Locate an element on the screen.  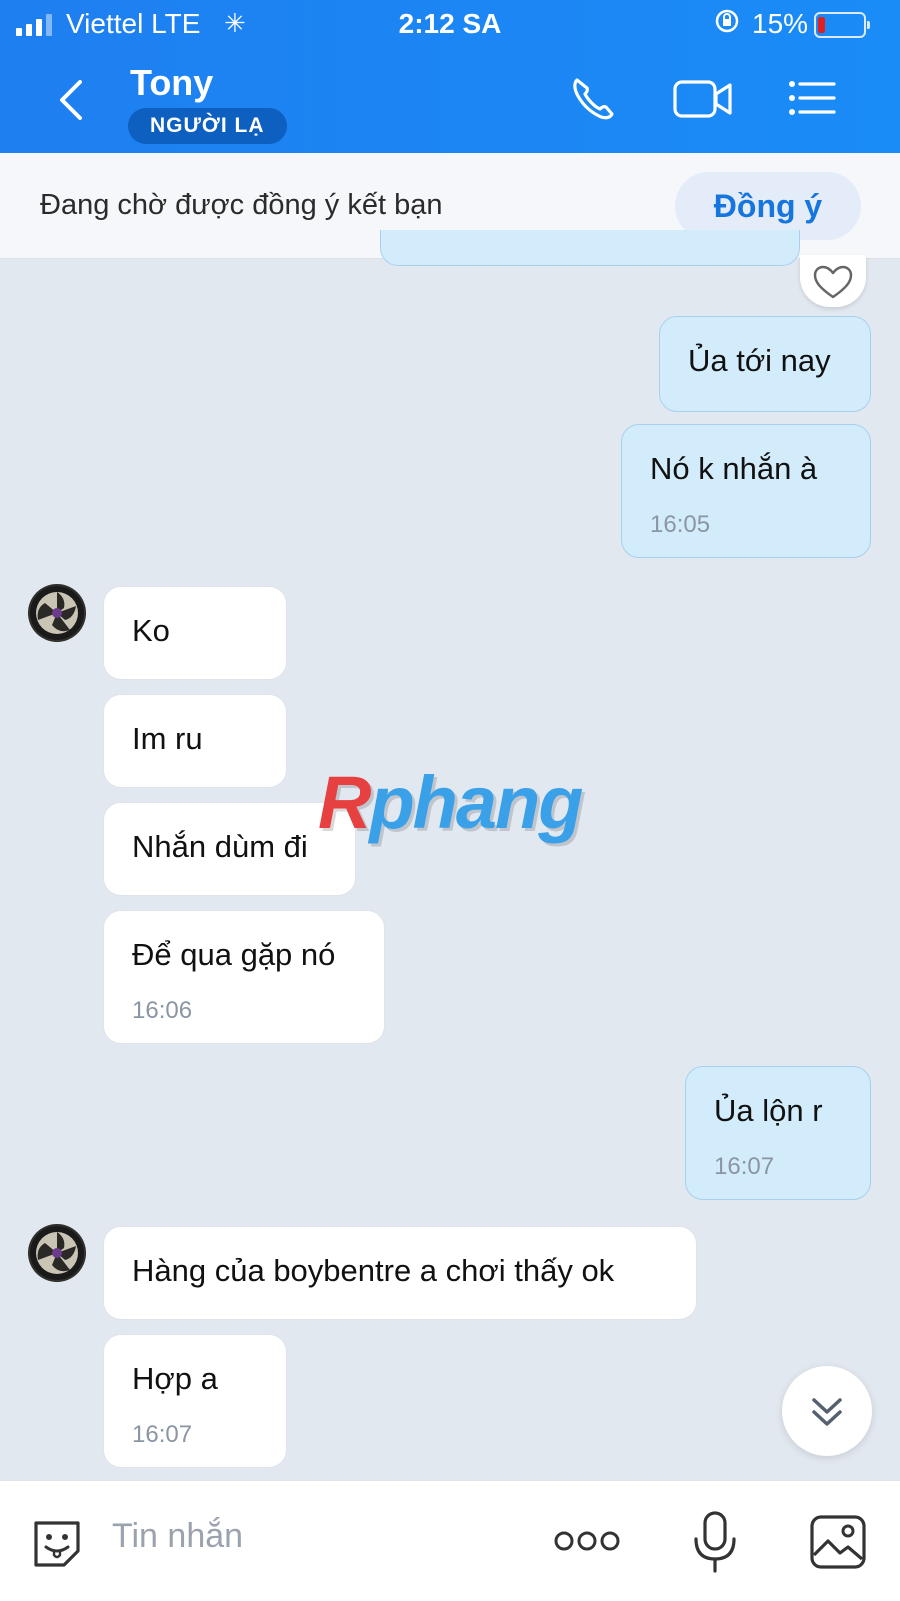
watermark-letter: R is located at coordinates (344, 802).